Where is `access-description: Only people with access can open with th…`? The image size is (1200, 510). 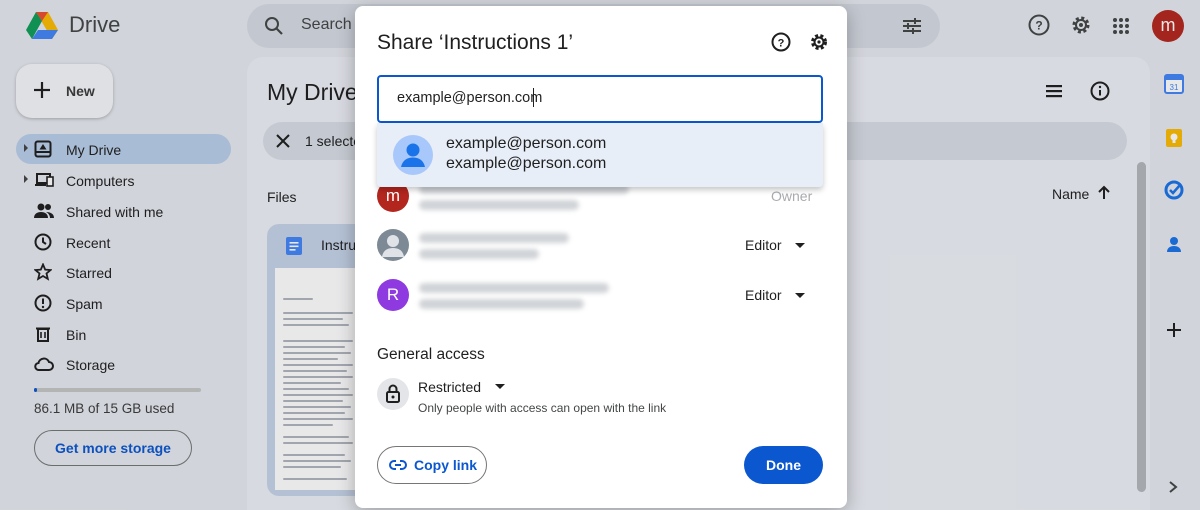
access-description: Only people with access can open with th… is located at coordinates (542, 408).